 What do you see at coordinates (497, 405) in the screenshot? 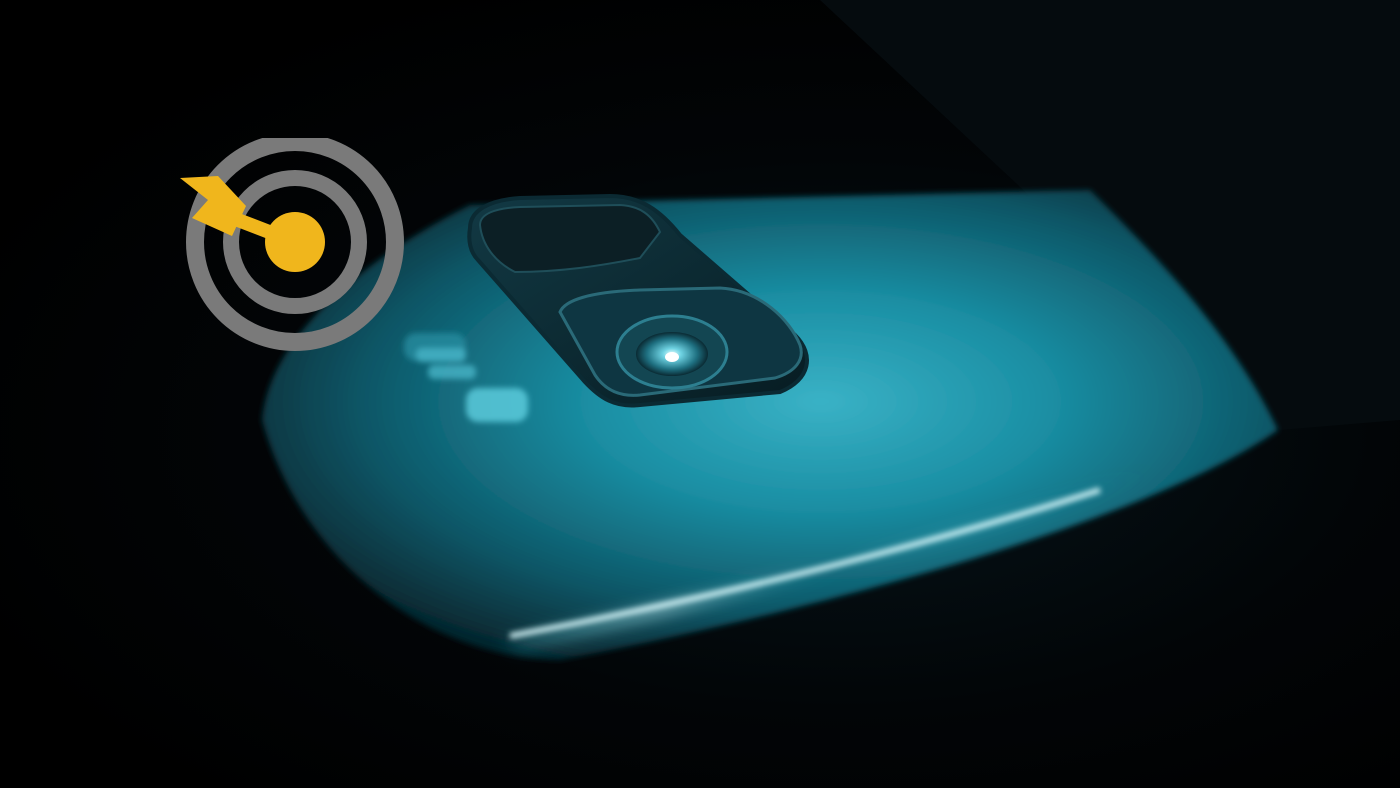
I see `flash-light` at bounding box center [497, 405].